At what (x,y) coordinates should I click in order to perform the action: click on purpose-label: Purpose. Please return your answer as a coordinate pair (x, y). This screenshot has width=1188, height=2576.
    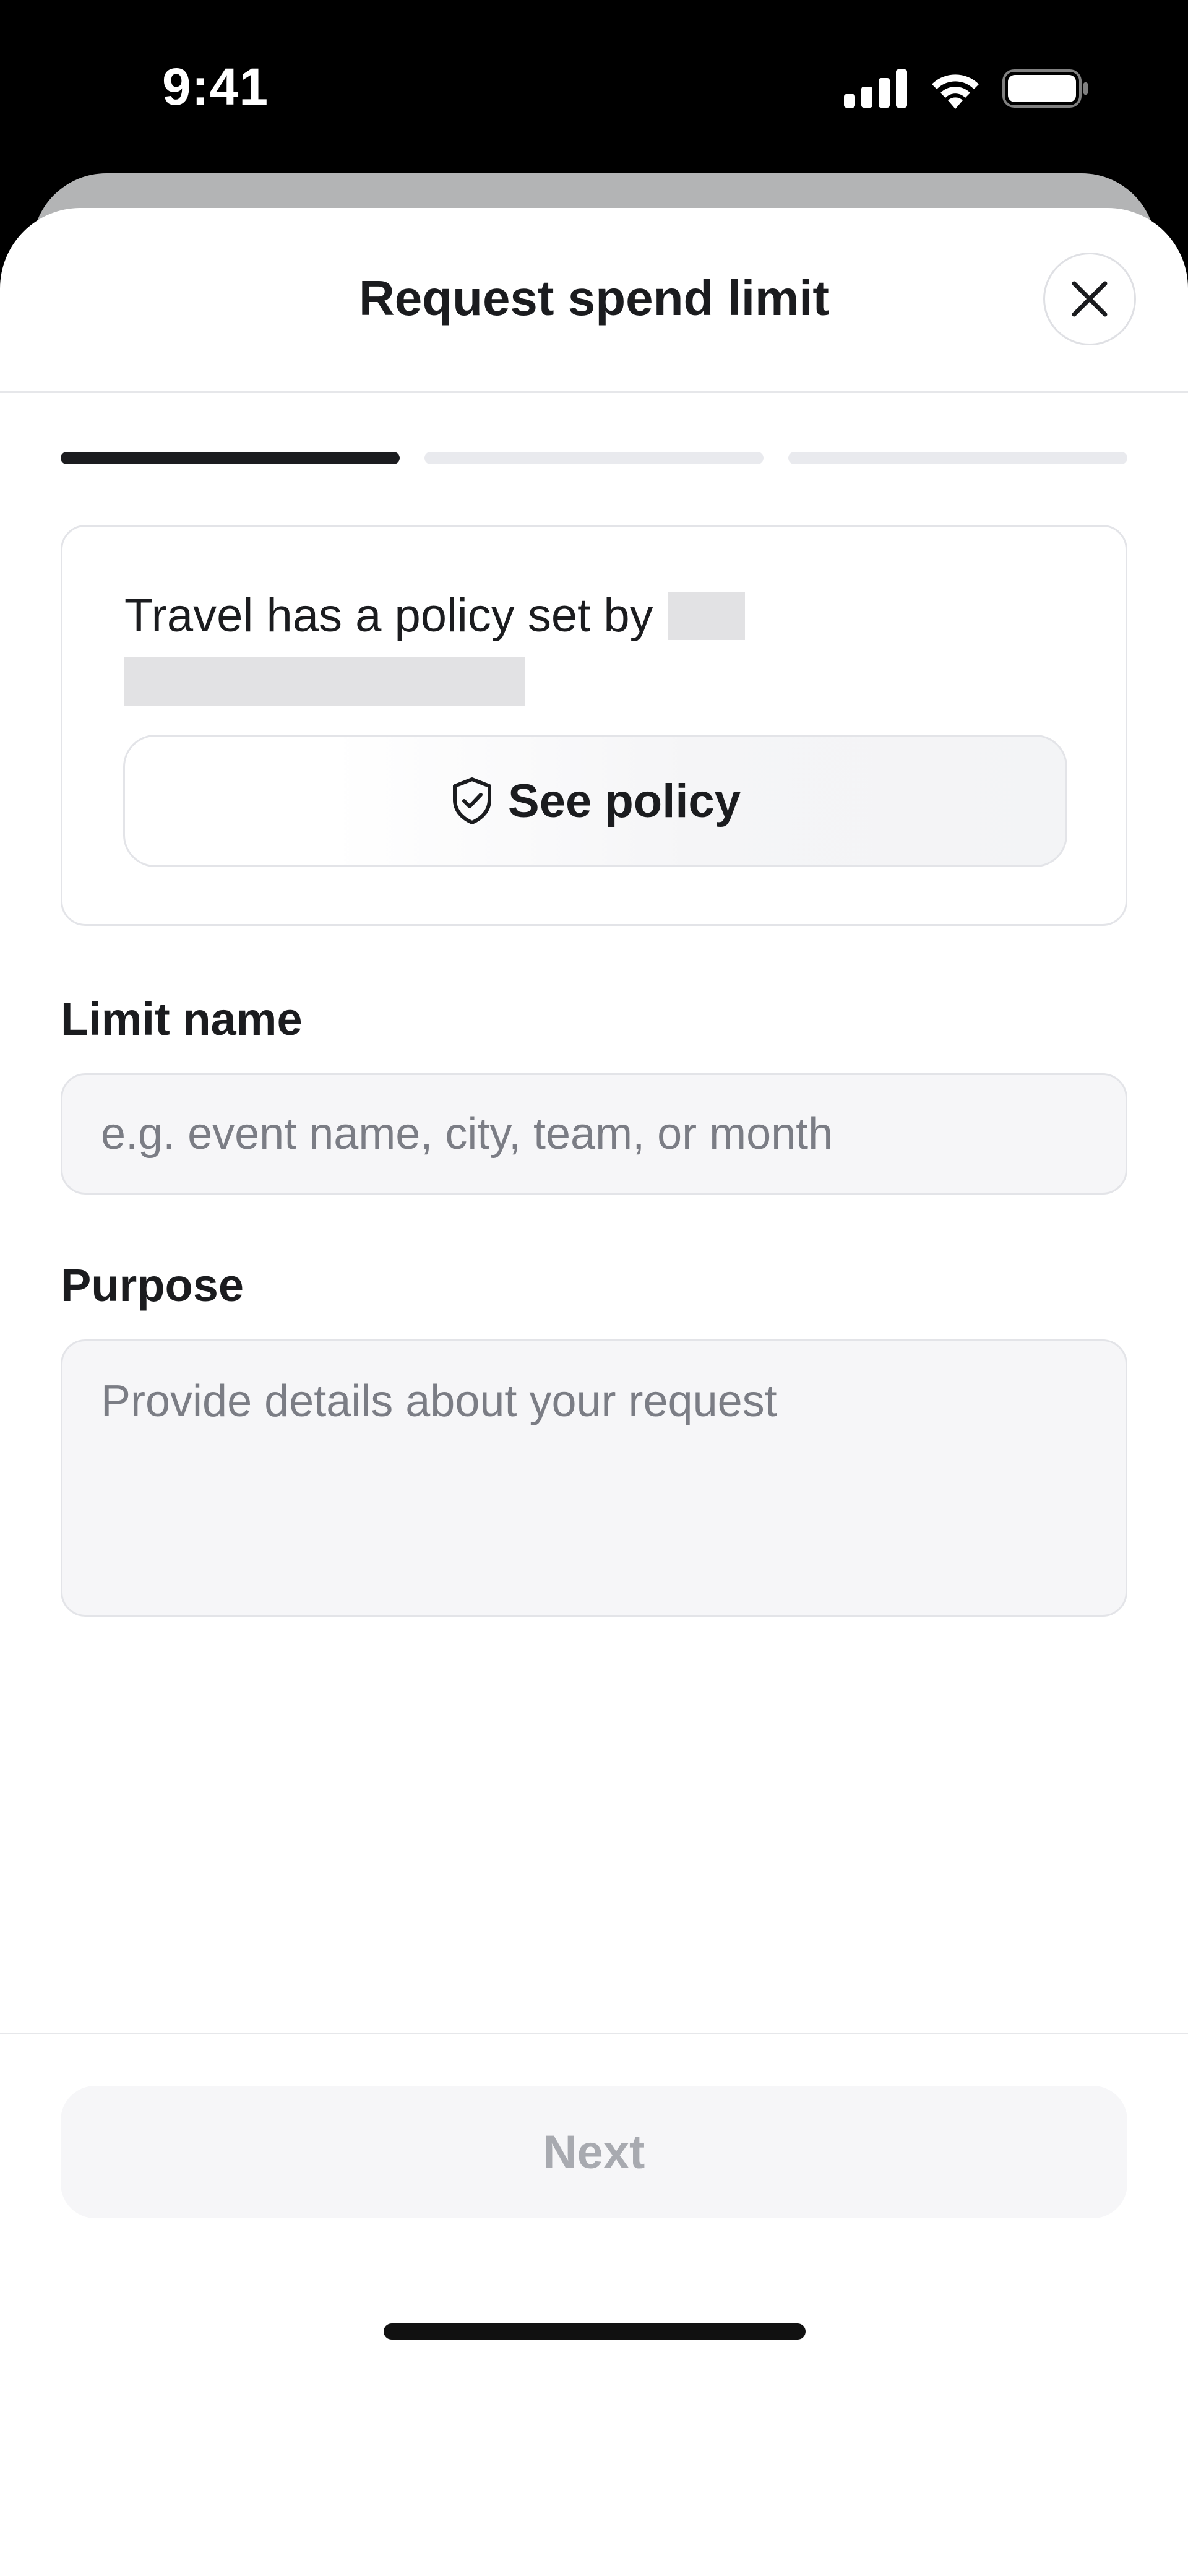
    Looking at the image, I should click on (152, 1285).